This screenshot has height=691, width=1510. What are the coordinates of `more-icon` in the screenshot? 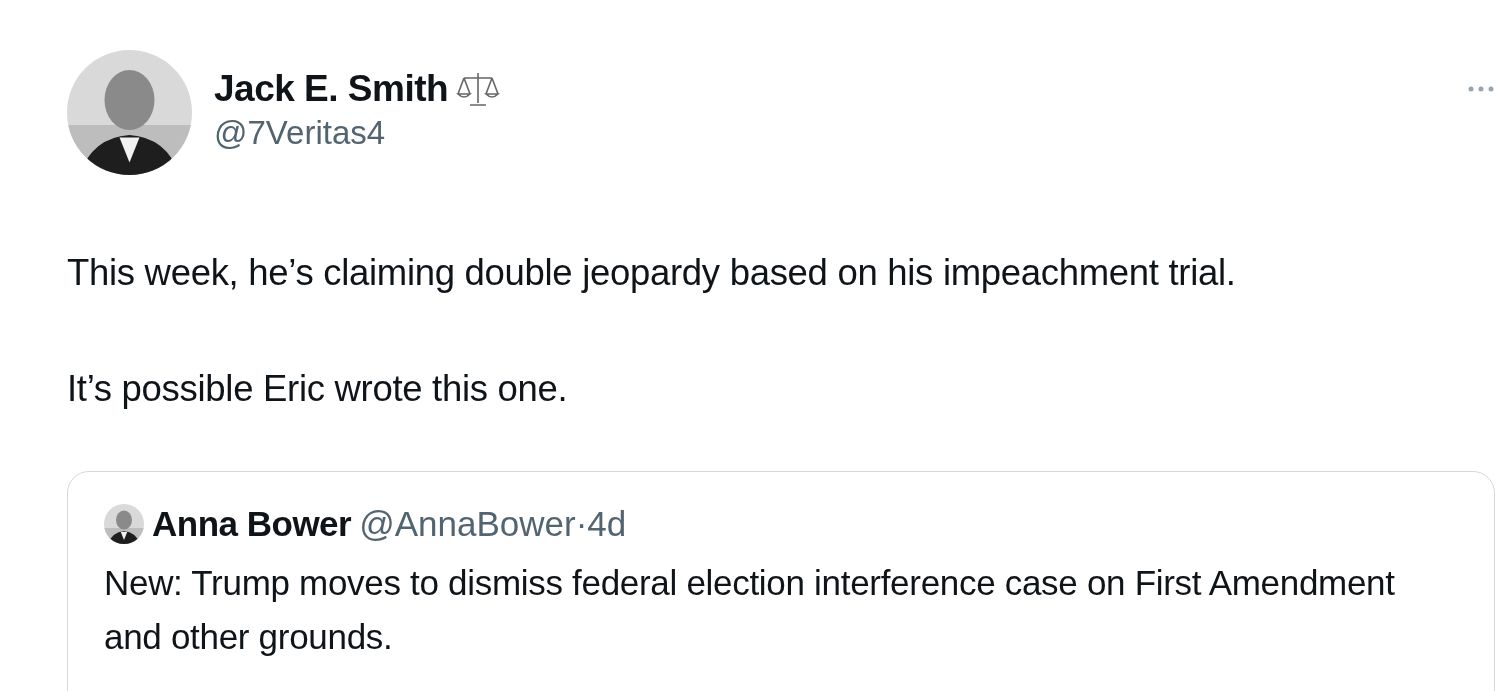 It's located at (1481, 89).